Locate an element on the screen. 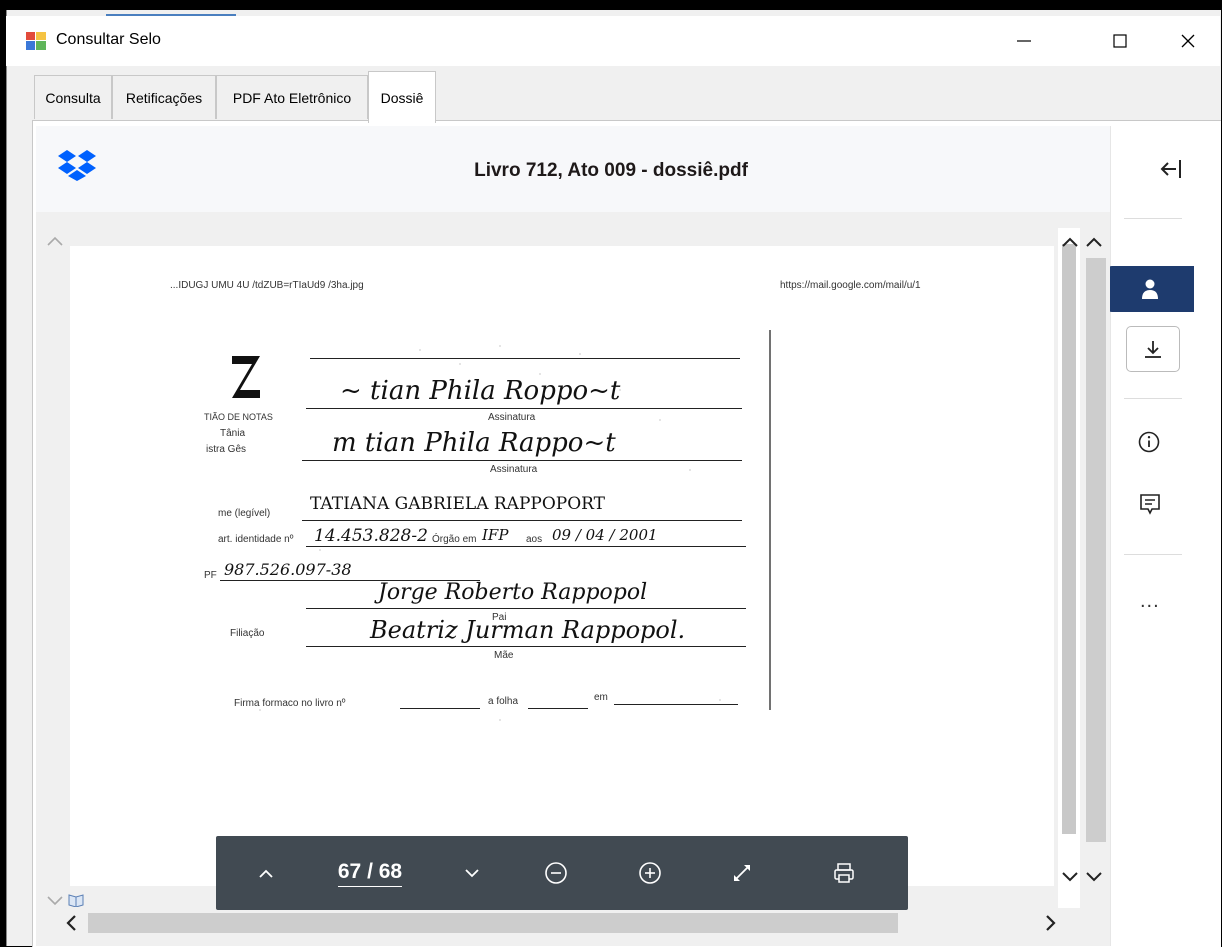 The image size is (1222, 947). signature-1: ~ tian Phila Roppo~t is located at coordinates (480, 391).